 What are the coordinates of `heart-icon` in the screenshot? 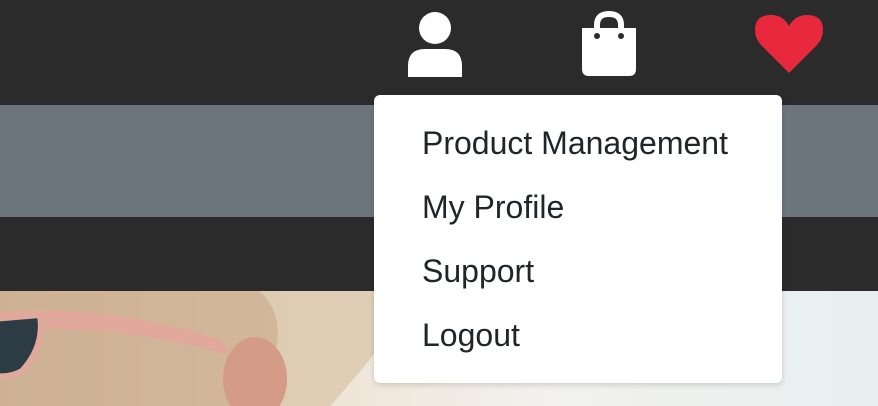 It's located at (789, 44).